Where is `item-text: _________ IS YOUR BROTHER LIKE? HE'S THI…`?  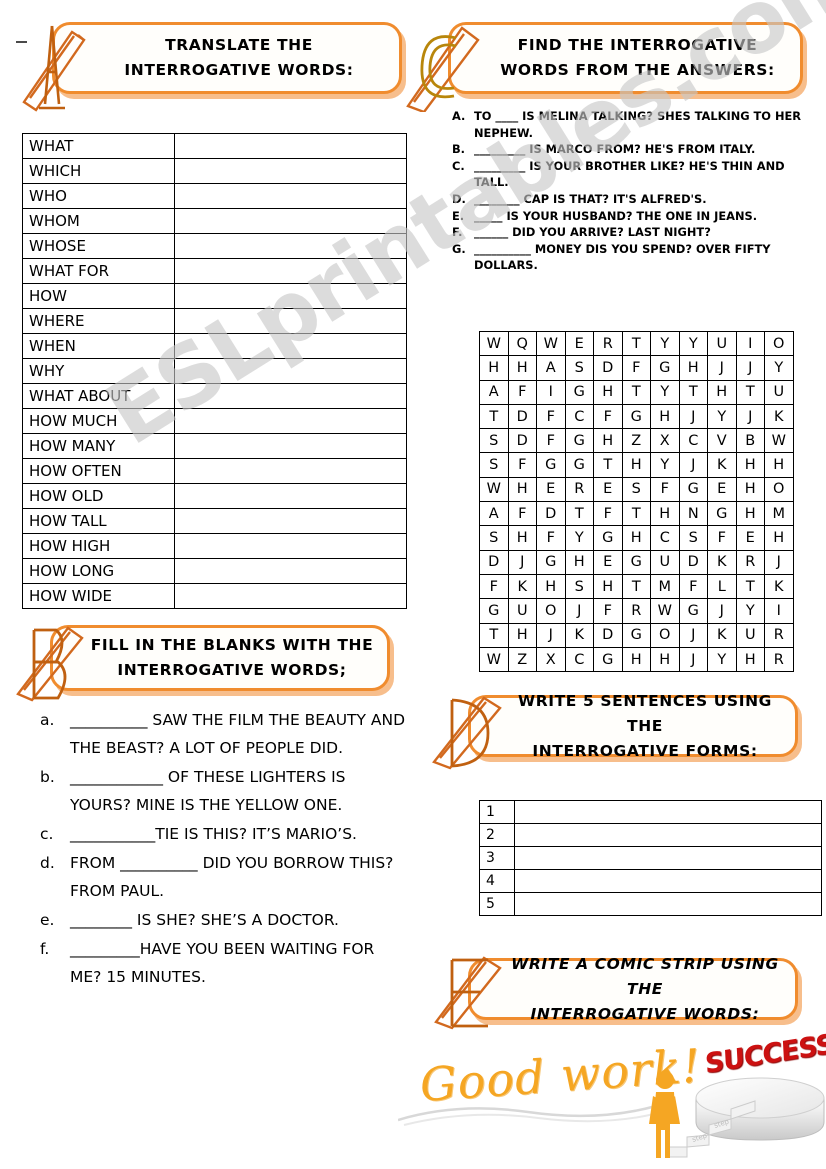
item-text: _________ IS YOUR BROTHER LIKE? HE'S THI… is located at coordinates (643, 174).